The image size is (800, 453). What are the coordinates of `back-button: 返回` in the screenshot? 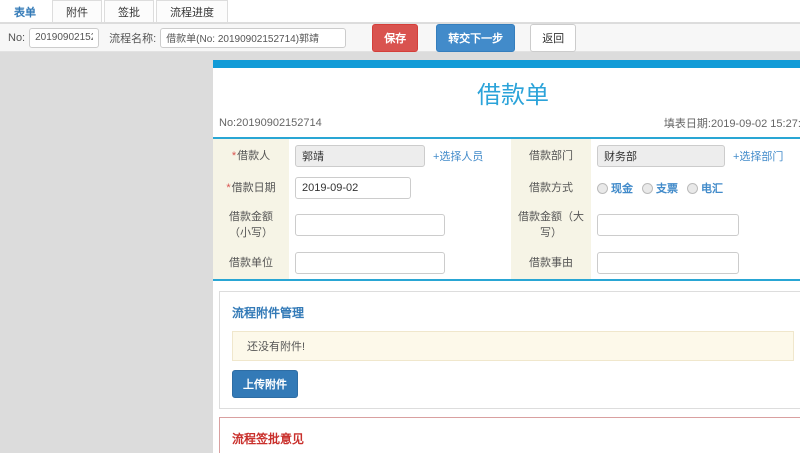 It's located at (553, 37).